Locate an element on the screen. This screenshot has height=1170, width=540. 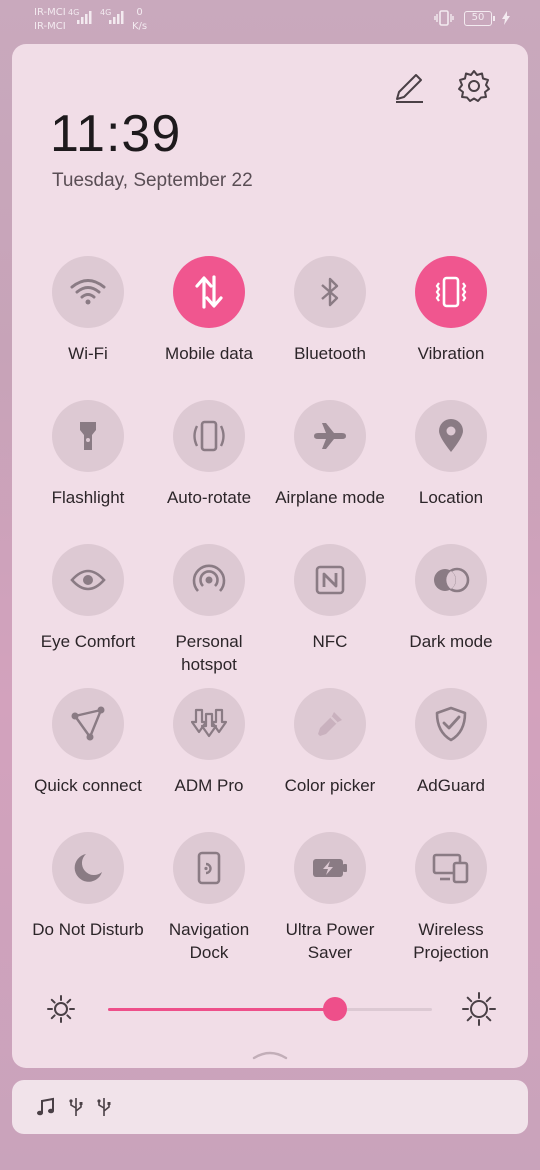
tile-label: Auto-rotate is located at coordinates (209, 497).